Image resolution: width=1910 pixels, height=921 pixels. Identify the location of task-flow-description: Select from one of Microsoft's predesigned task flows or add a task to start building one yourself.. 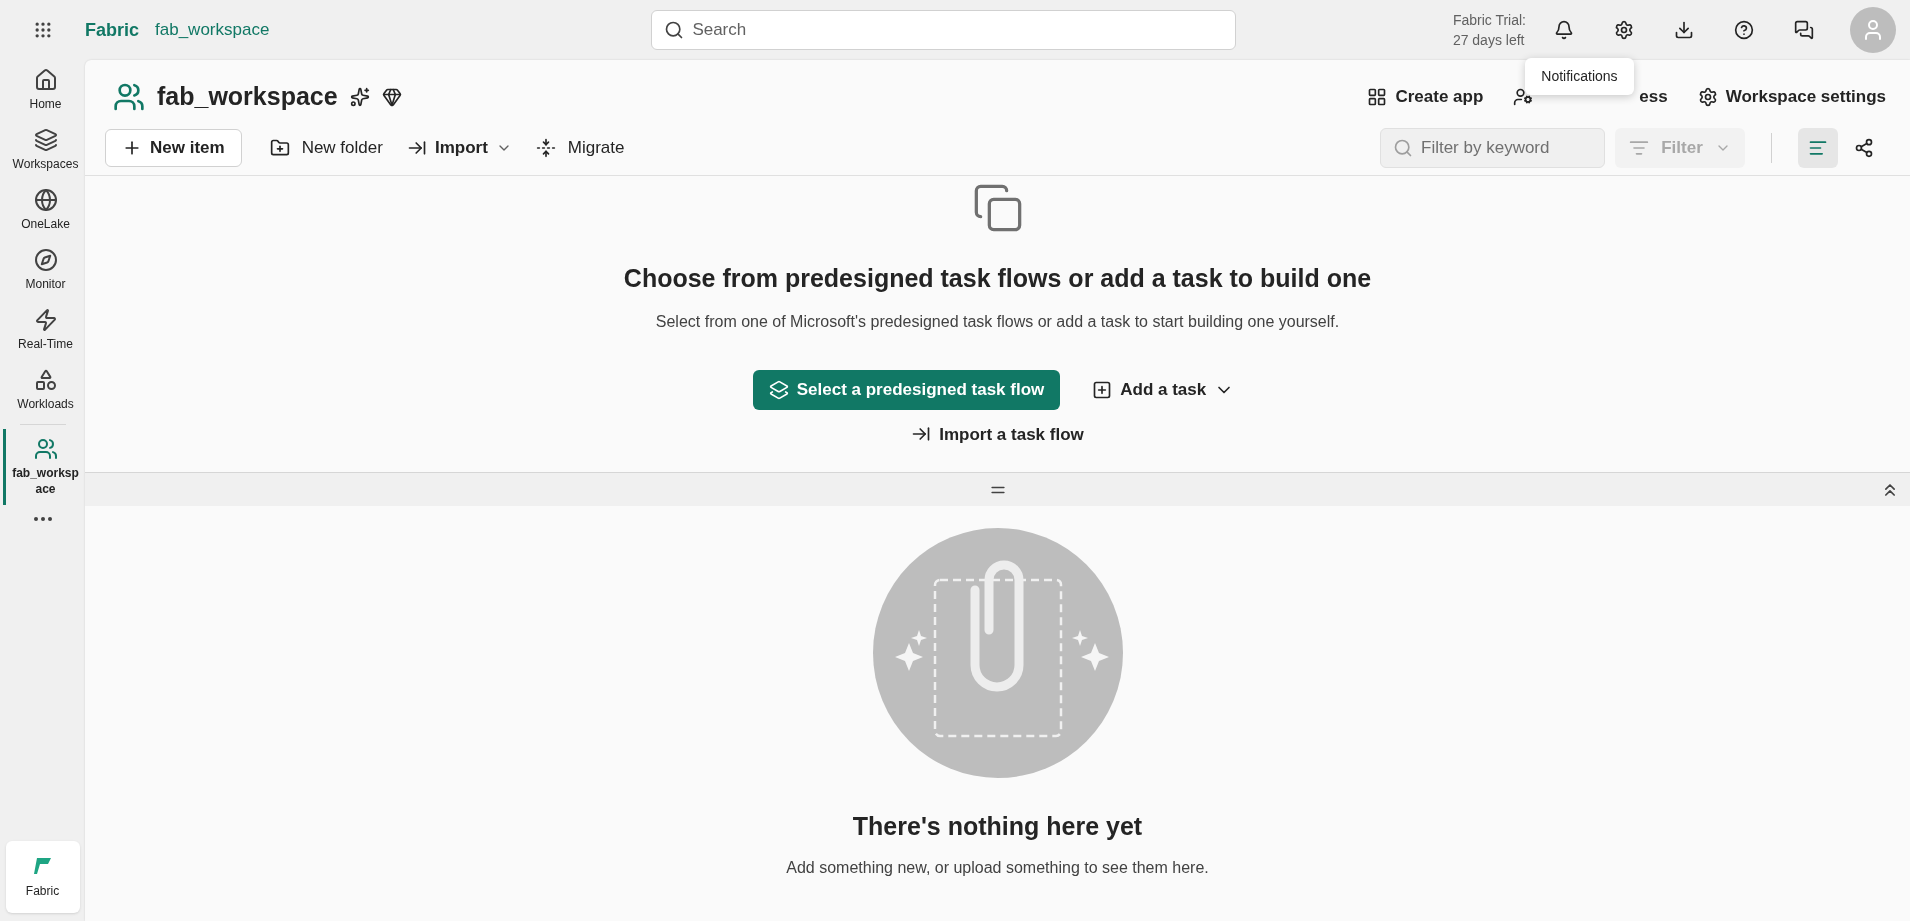
(997, 321).